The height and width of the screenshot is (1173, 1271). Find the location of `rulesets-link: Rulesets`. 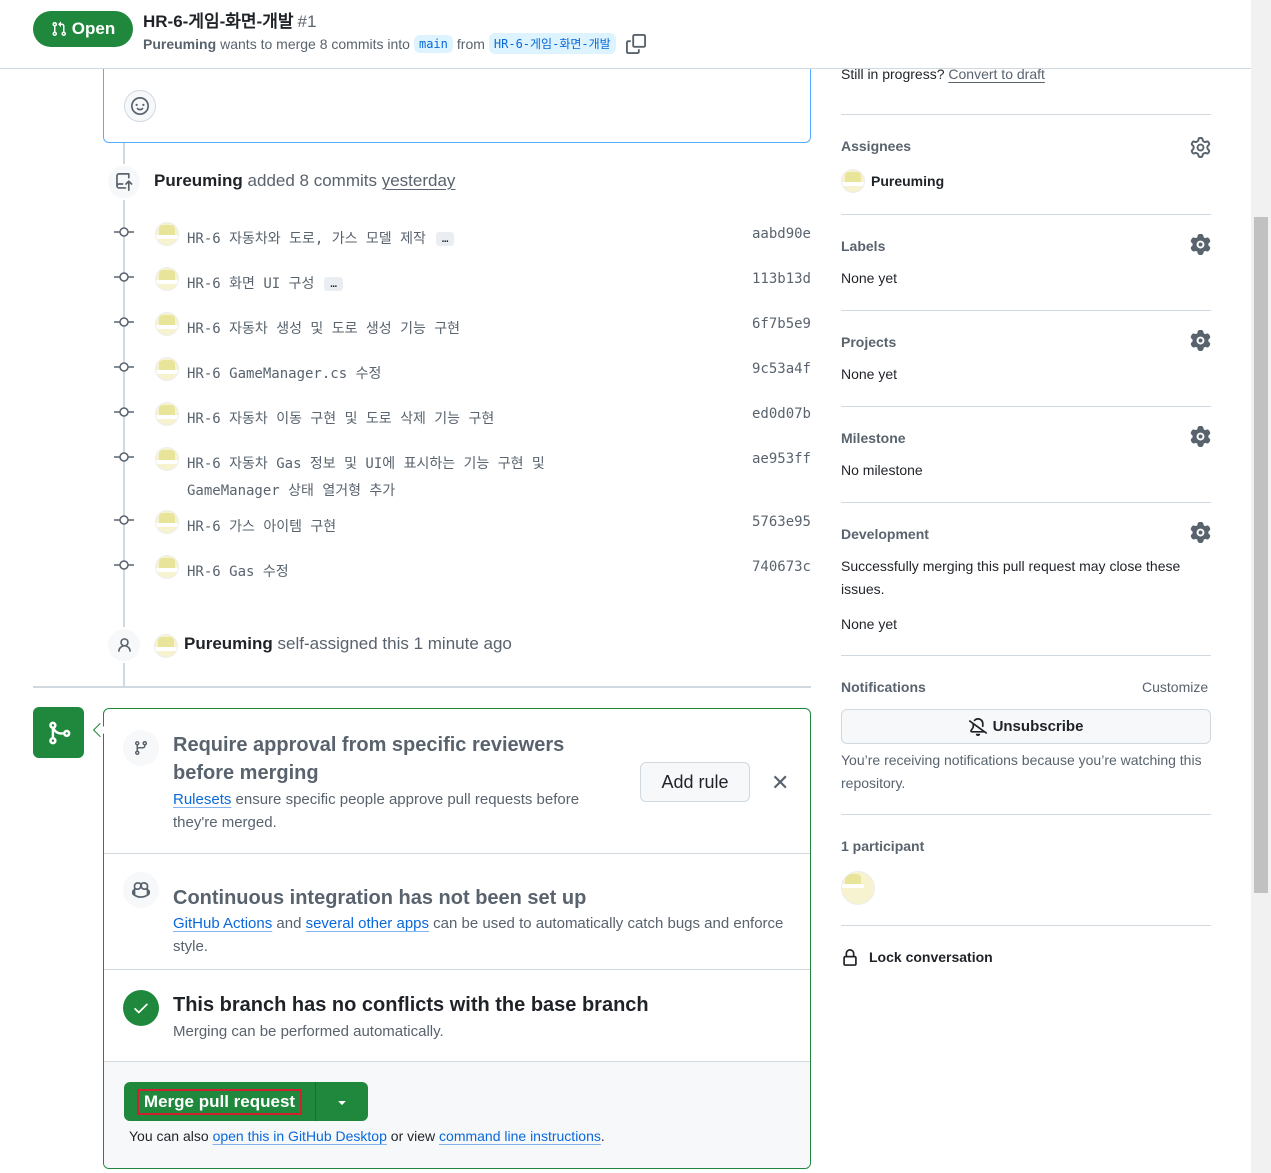

rulesets-link: Rulesets is located at coordinates (202, 799).